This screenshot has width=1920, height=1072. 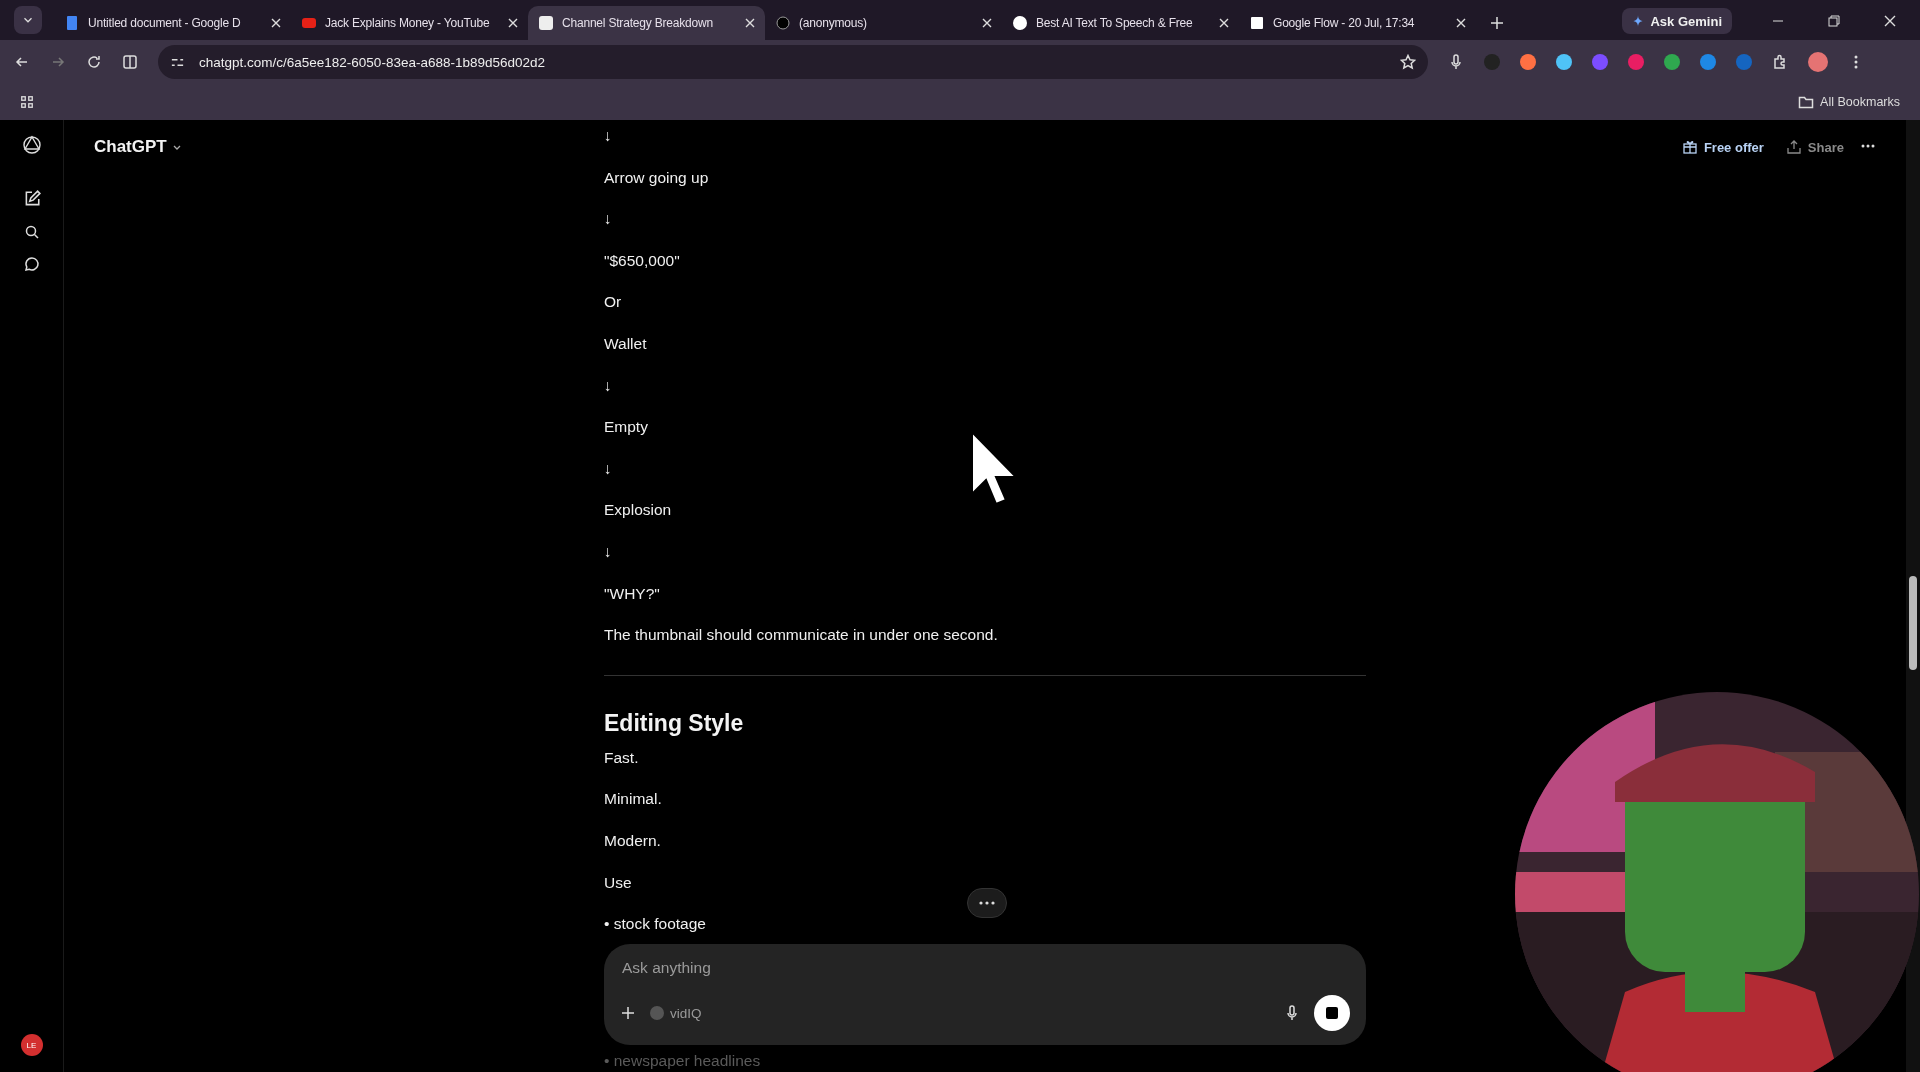 I want to click on message-text: Fast., so click(x=622, y=757).